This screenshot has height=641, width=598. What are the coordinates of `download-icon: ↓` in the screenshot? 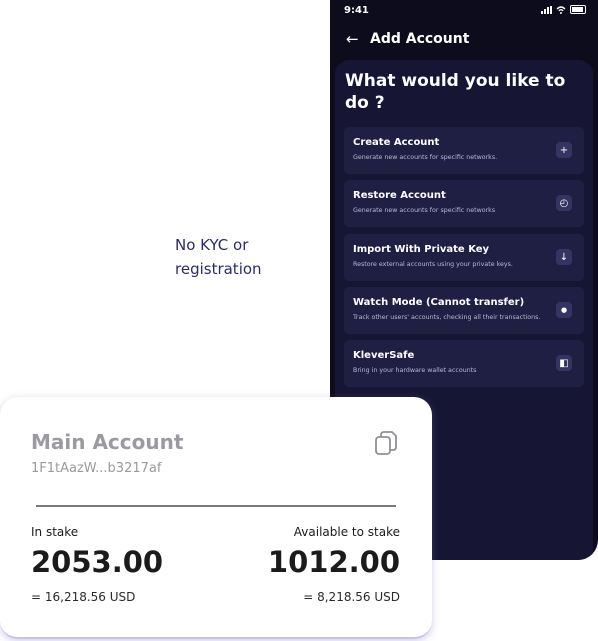 It's located at (564, 257).